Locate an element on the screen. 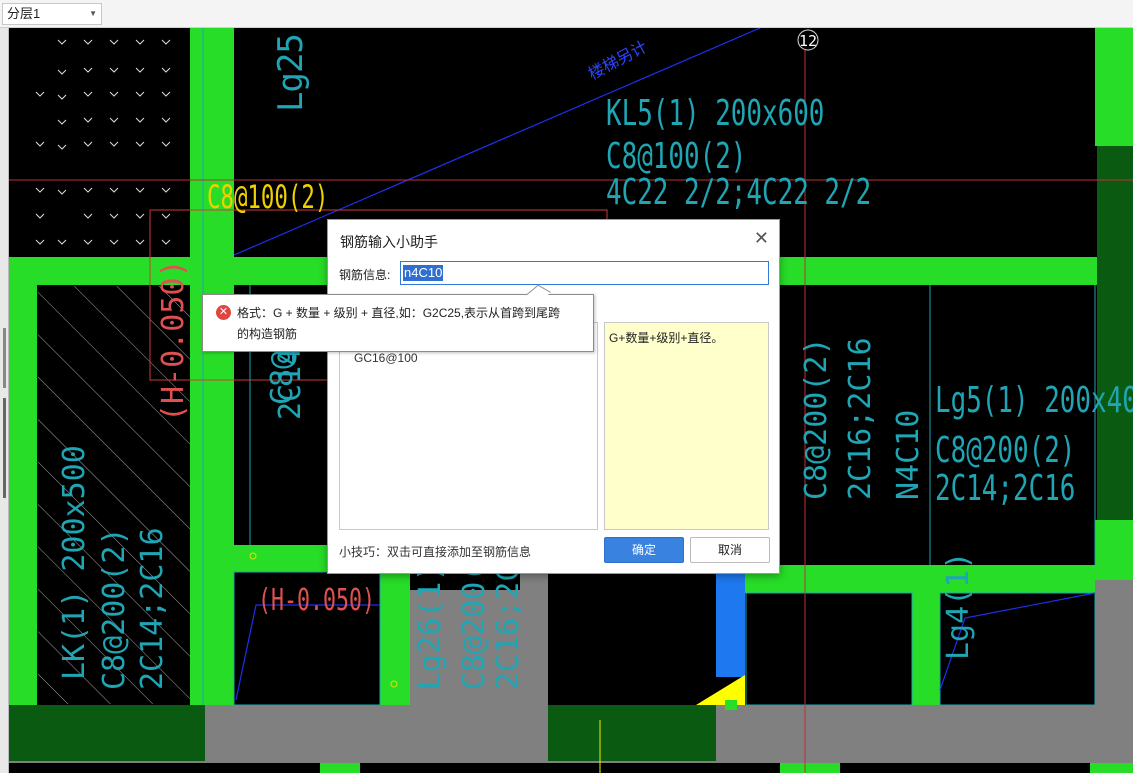 The image size is (1133, 773). format-help-text: G+数量+级别+直径。 is located at coordinates (666, 338).